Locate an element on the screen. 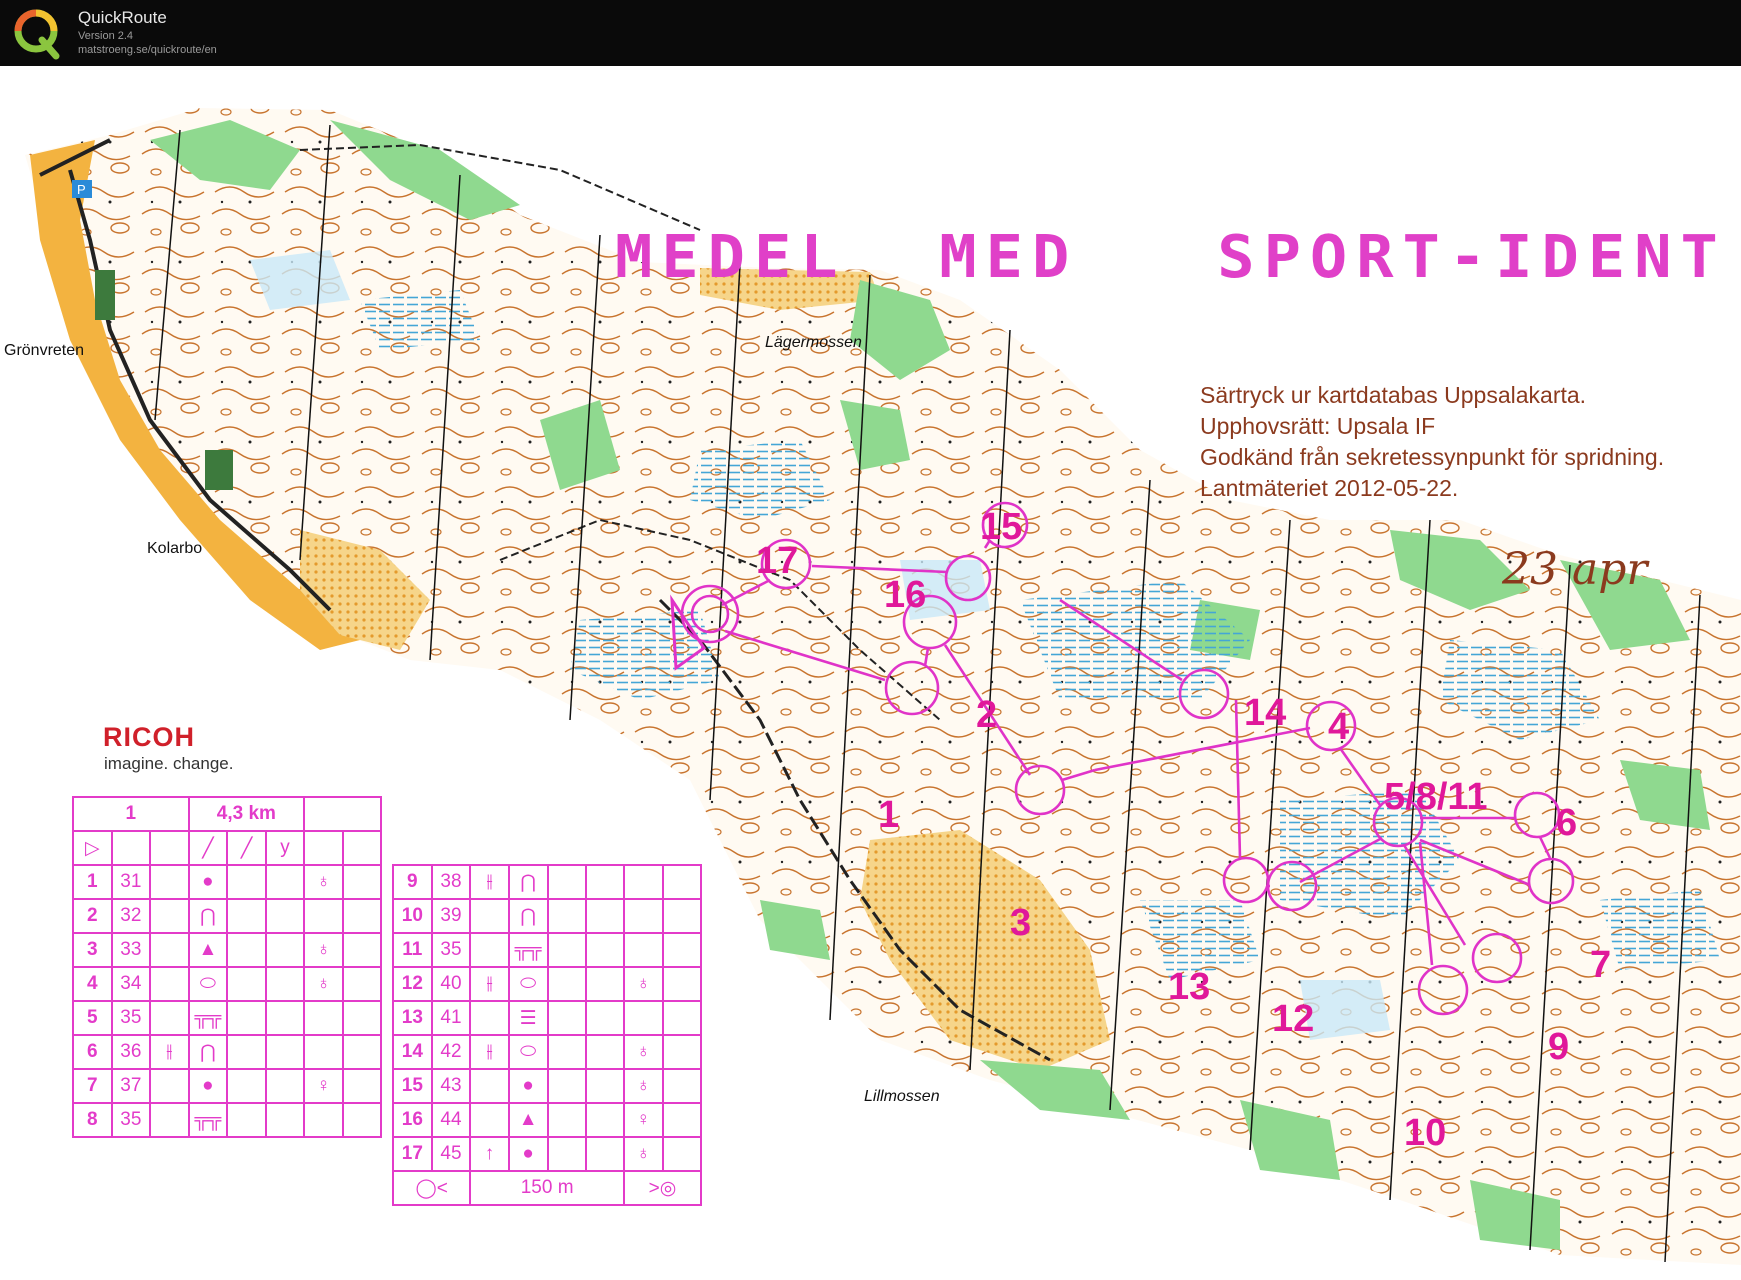 This screenshot has width=1741, height=1280. course-title: MEDEL MED SPORT-IDENT is located at coordinates (1171, 256).